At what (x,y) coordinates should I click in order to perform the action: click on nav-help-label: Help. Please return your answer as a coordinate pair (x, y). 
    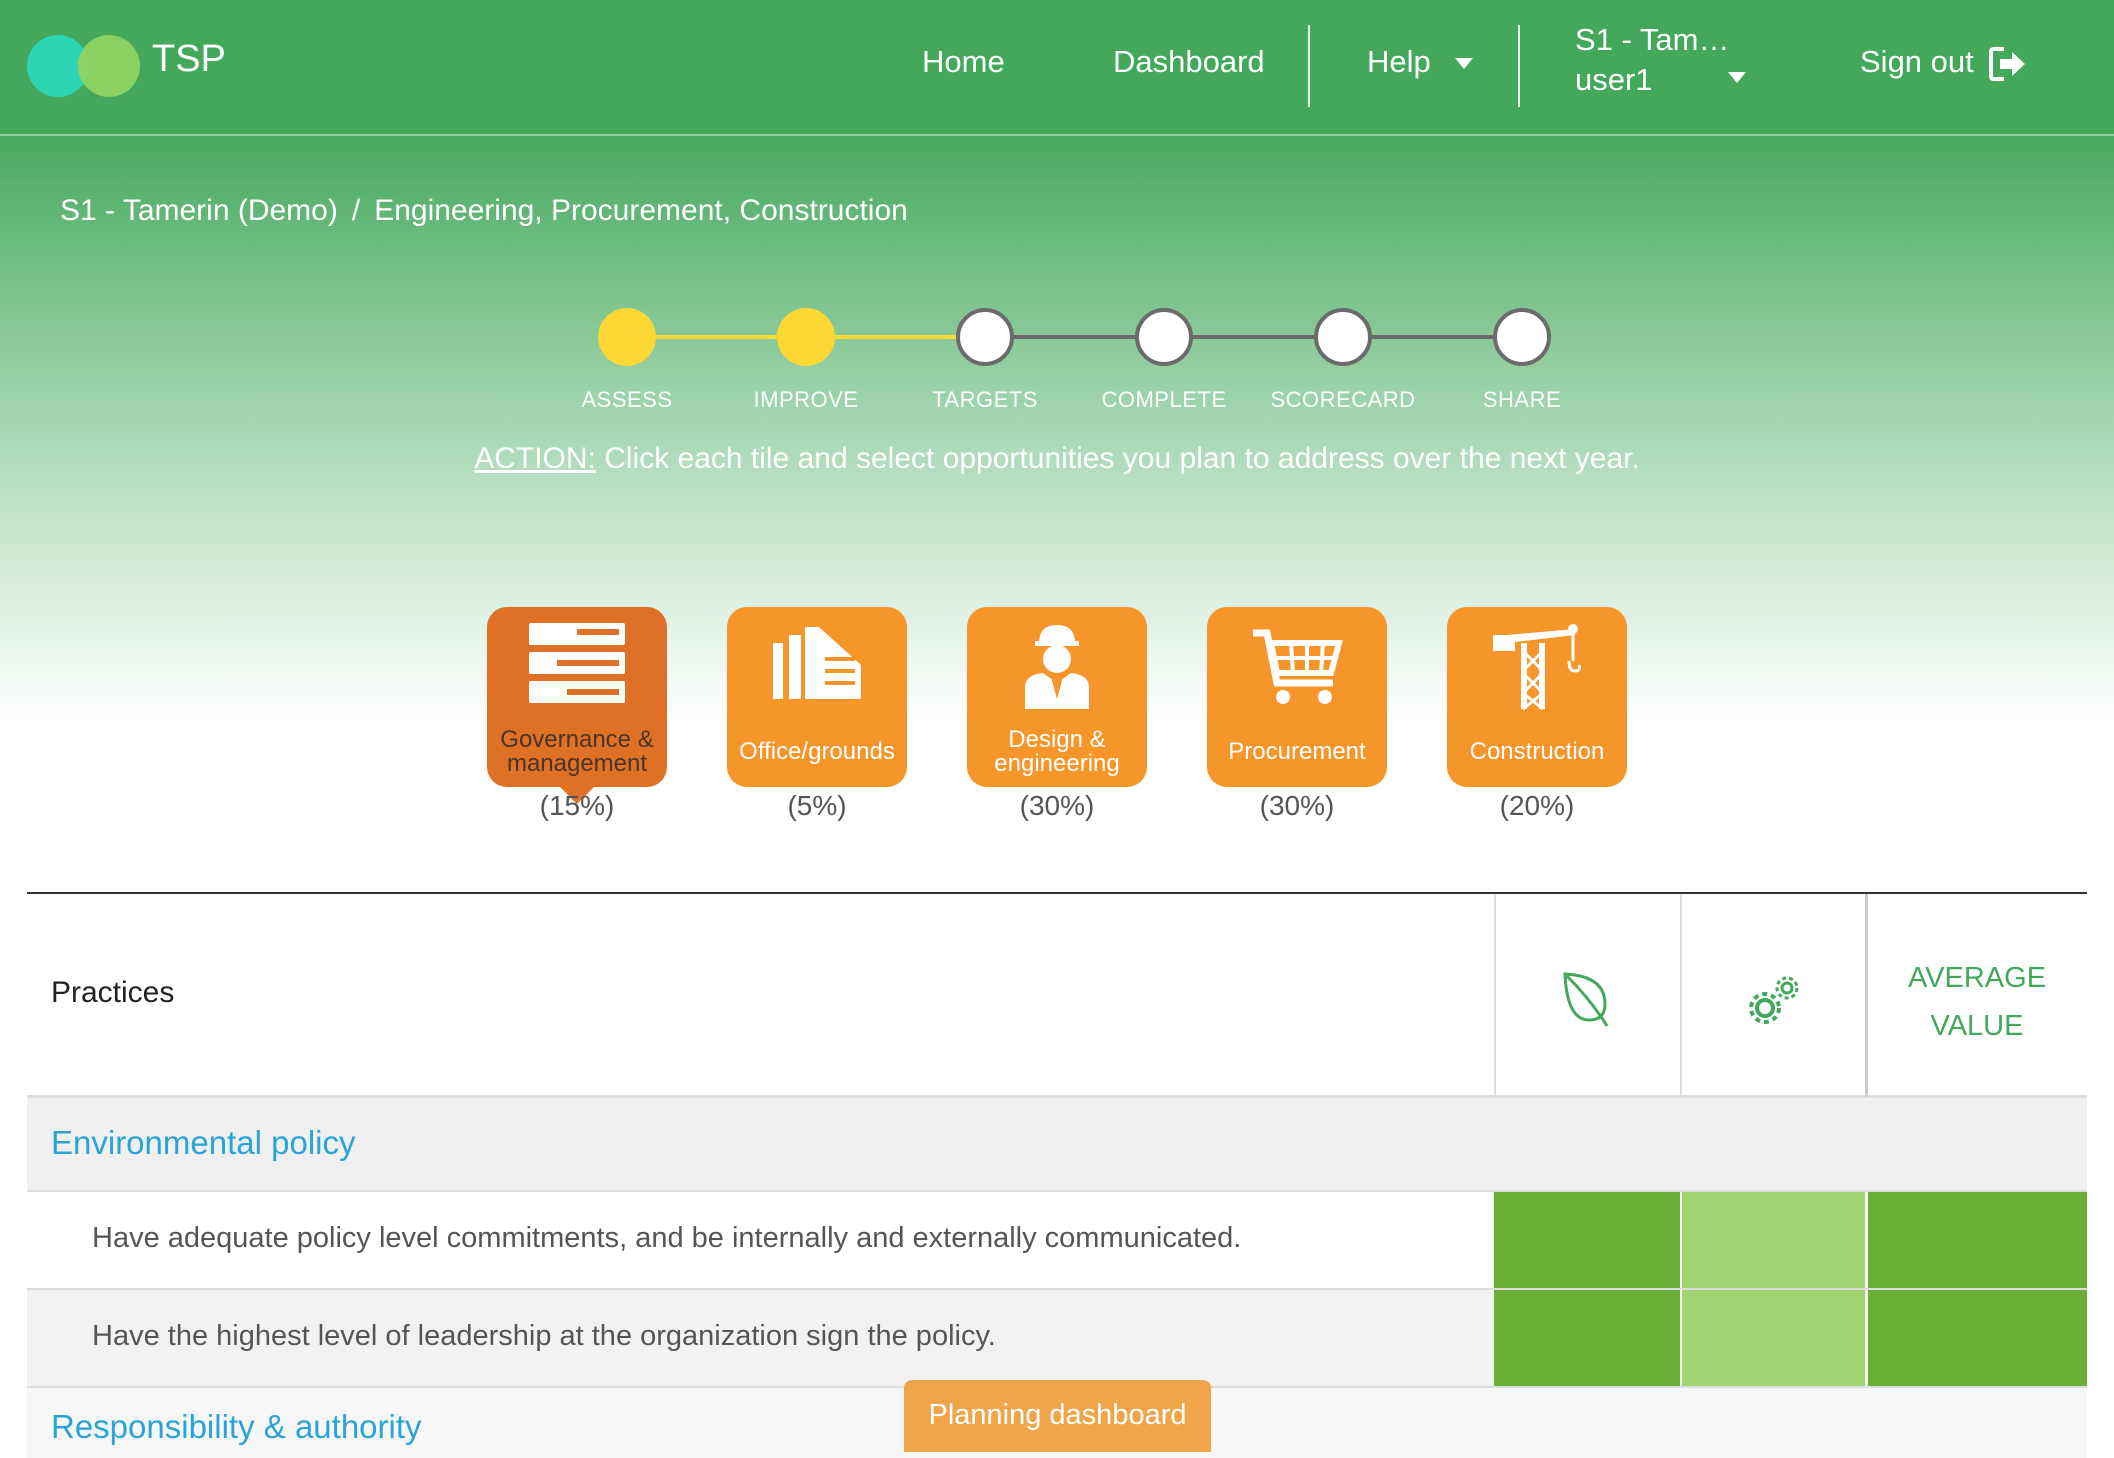
    Looking at the image, I should click on (1399, 61).